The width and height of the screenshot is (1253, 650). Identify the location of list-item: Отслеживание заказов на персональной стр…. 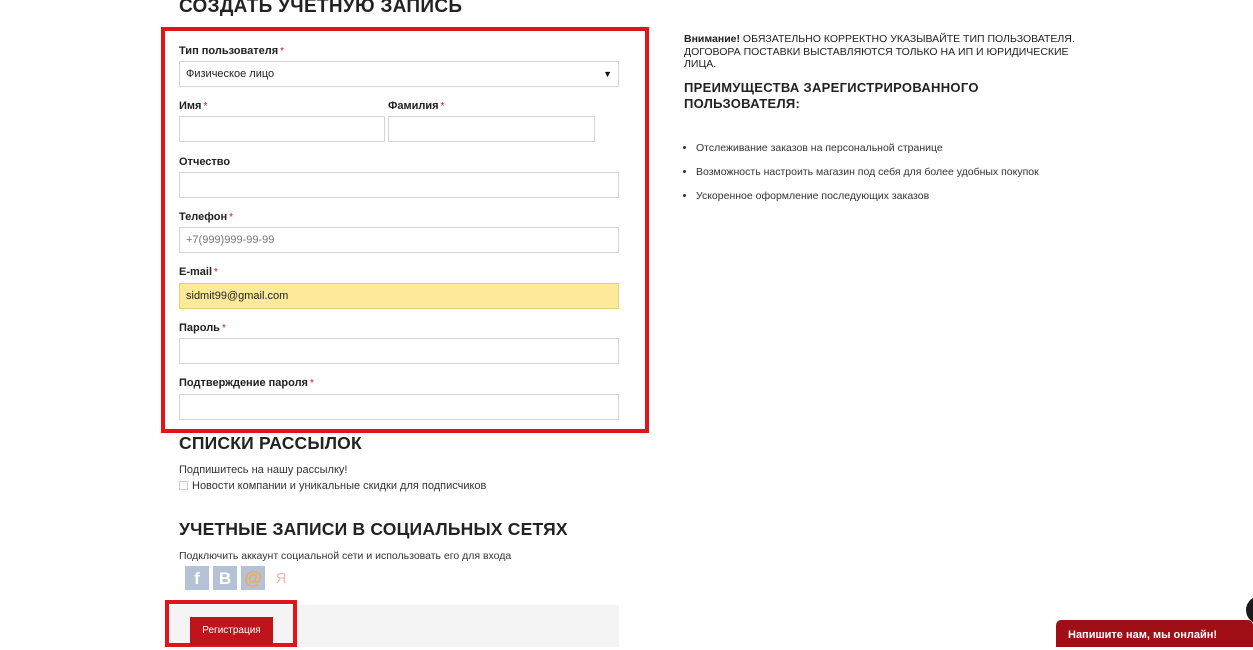
(906, 148).